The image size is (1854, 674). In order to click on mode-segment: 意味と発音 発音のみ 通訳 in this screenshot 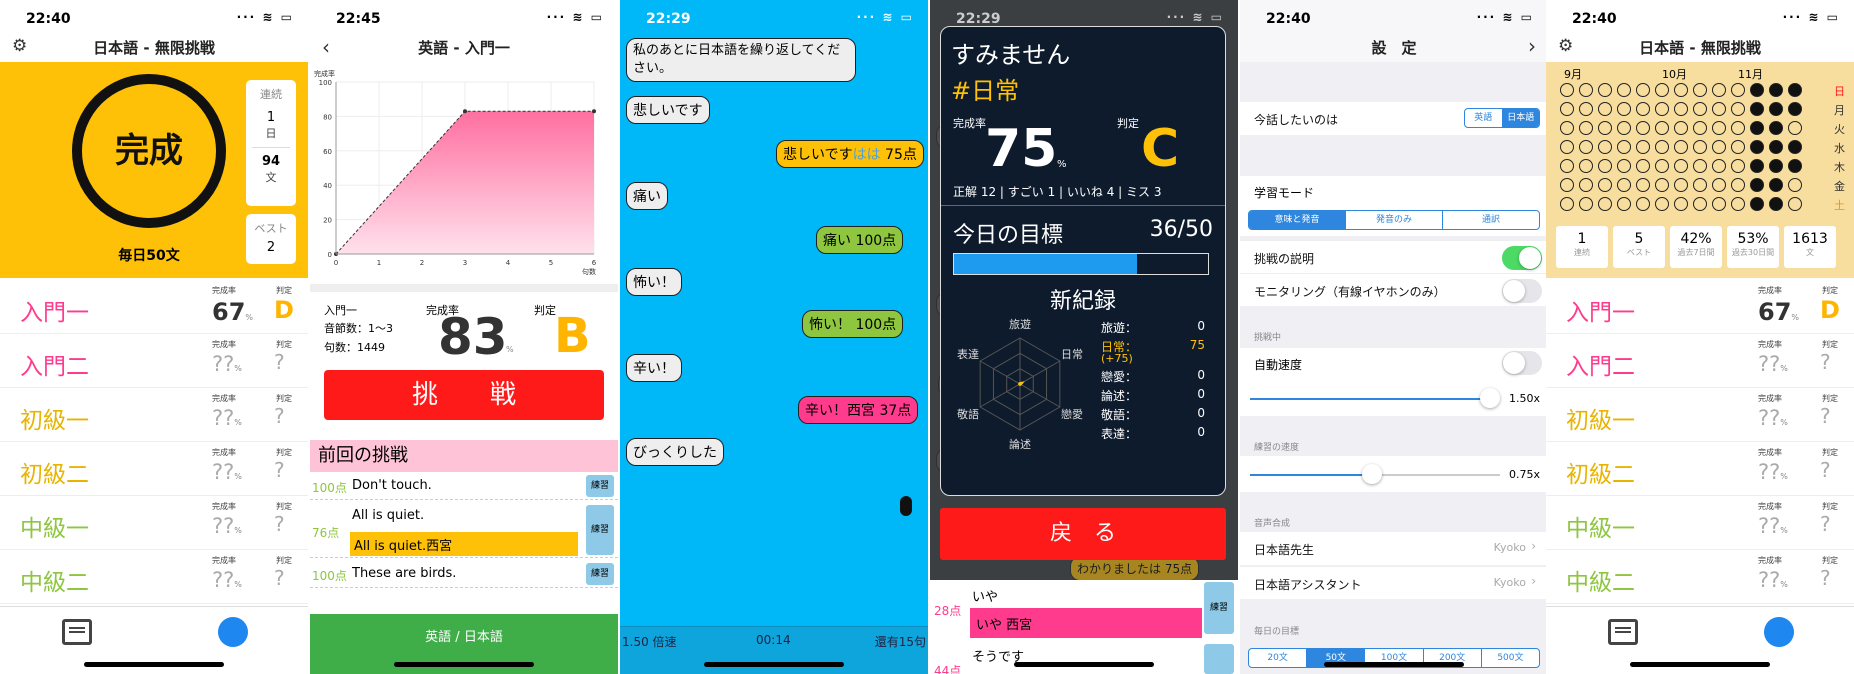, I will do `click(1394, 220)`.